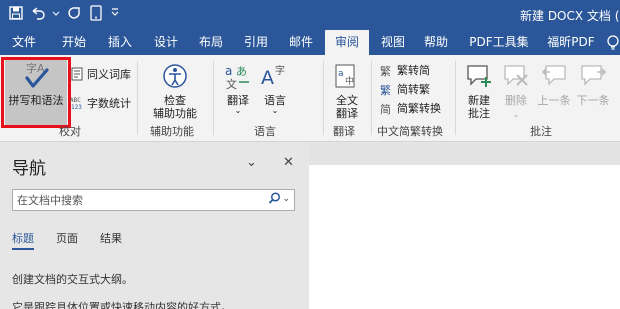 The image size is (620, 309). What do you see at coordinates (211, 42) in the screenshot?
I see `tab-layout: 布局` at bounding box center [211, 42].